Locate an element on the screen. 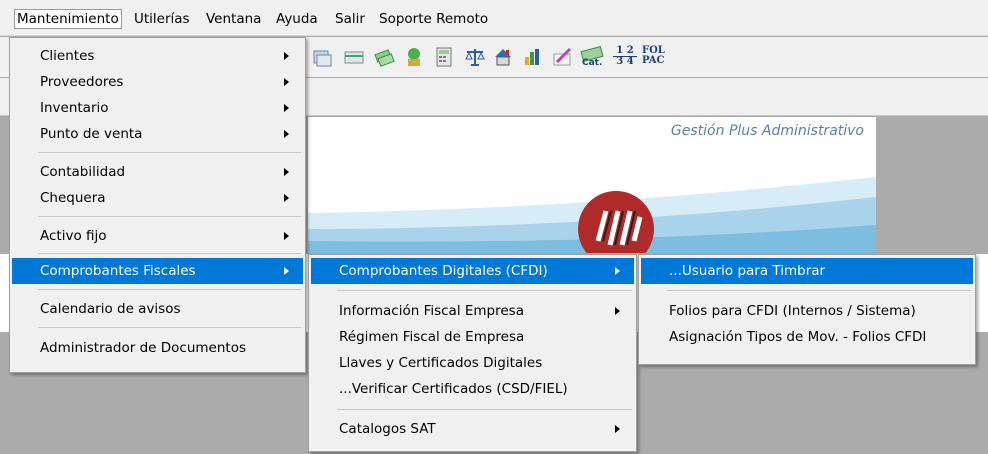  catalog-icon: Cat. is located at coordinates (593, 56).